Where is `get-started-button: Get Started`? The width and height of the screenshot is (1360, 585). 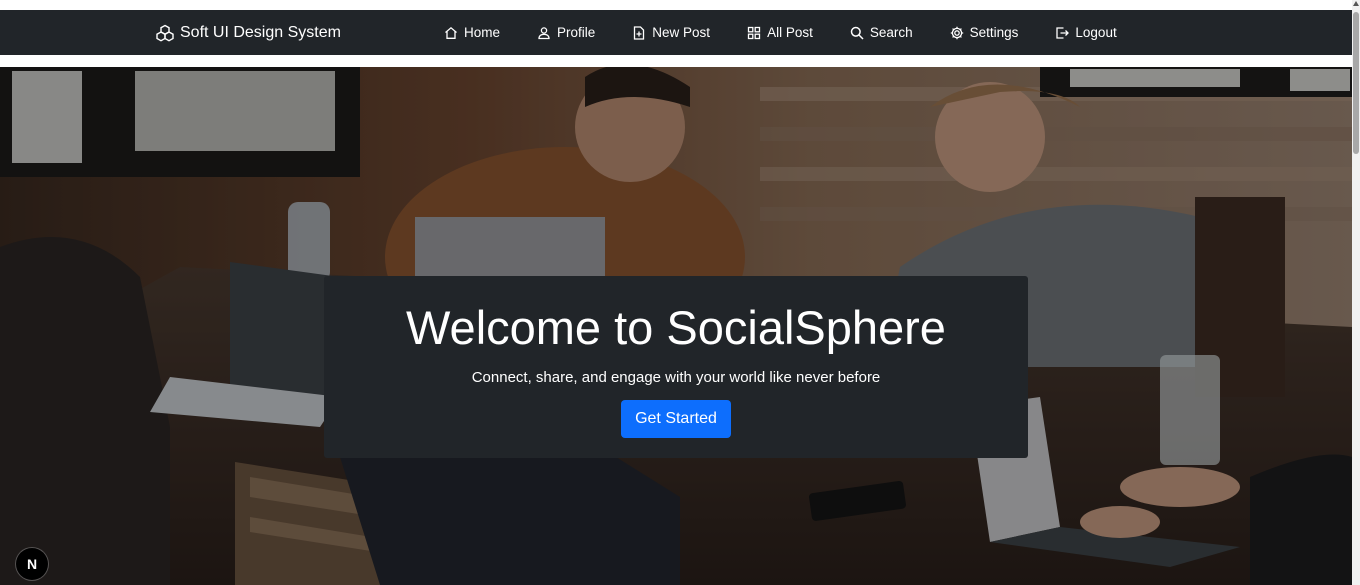
get-started-button: Get Started is located at coordinates (676, 419).